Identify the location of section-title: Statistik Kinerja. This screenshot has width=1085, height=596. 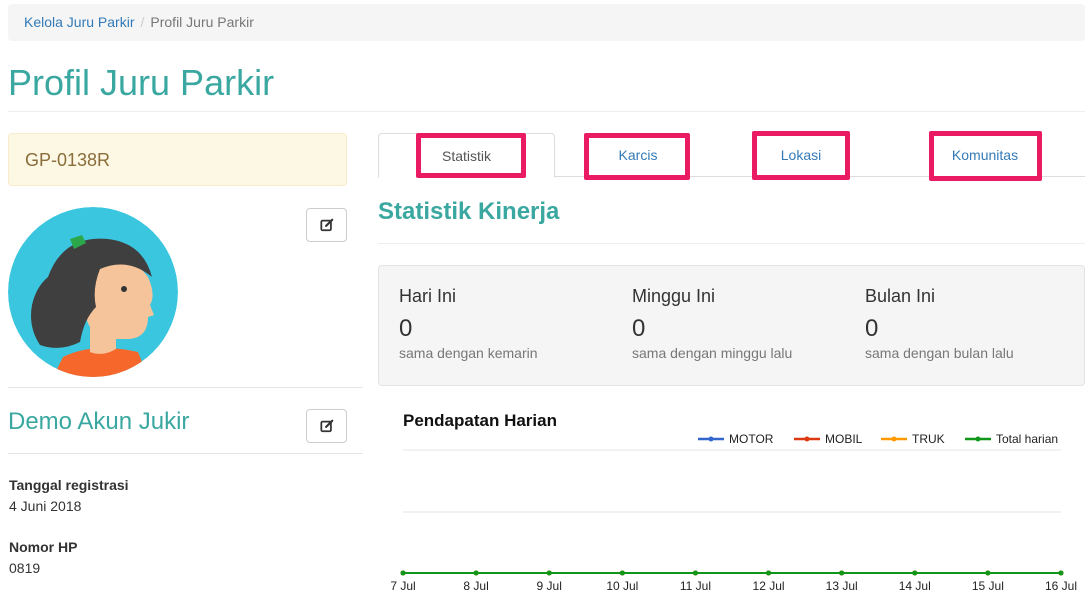
(469, 211).